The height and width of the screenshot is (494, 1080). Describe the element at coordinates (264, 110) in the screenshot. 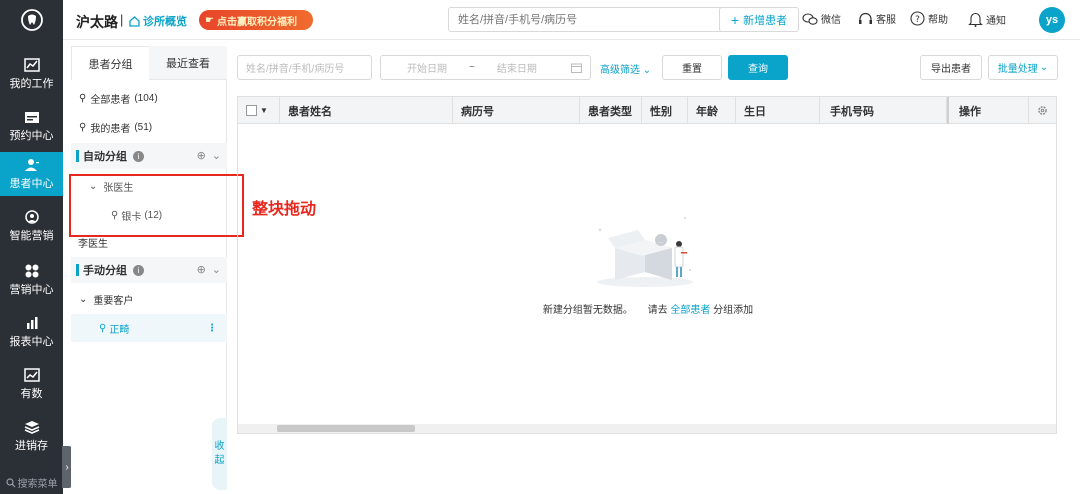

I see `caret-down-icon: ▼` at that location.